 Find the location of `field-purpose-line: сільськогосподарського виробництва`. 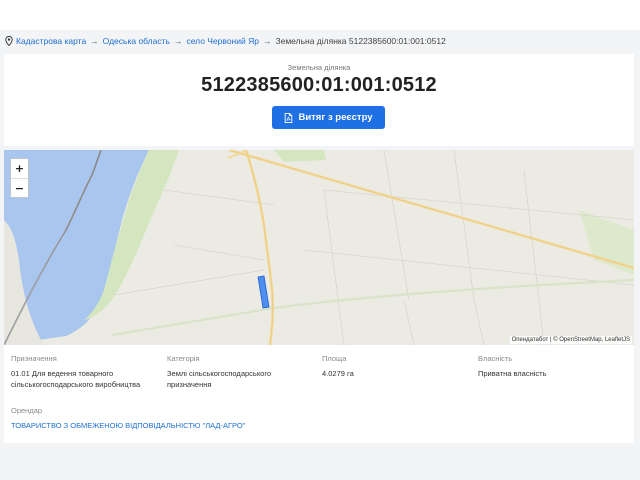

field-purpose-line: сільськогосподарського виробництва is located at coordinates (76, 384).